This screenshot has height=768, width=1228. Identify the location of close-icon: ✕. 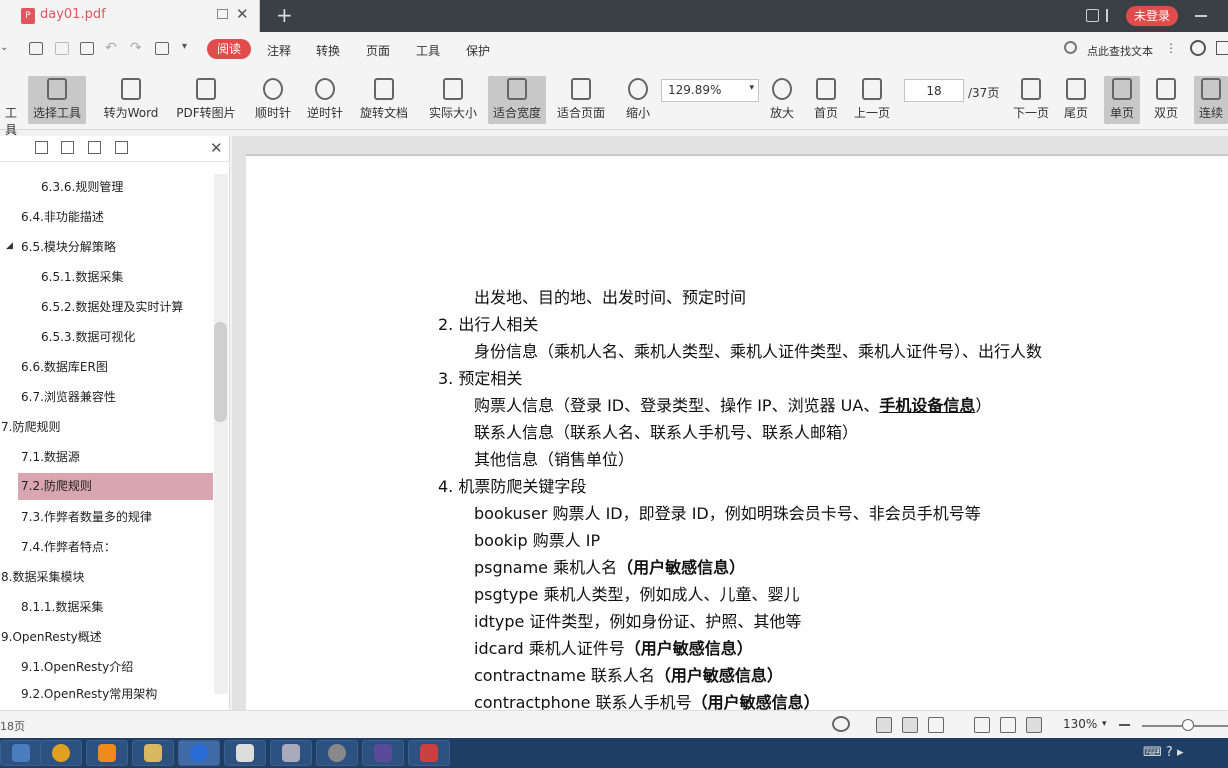
(216, 148).